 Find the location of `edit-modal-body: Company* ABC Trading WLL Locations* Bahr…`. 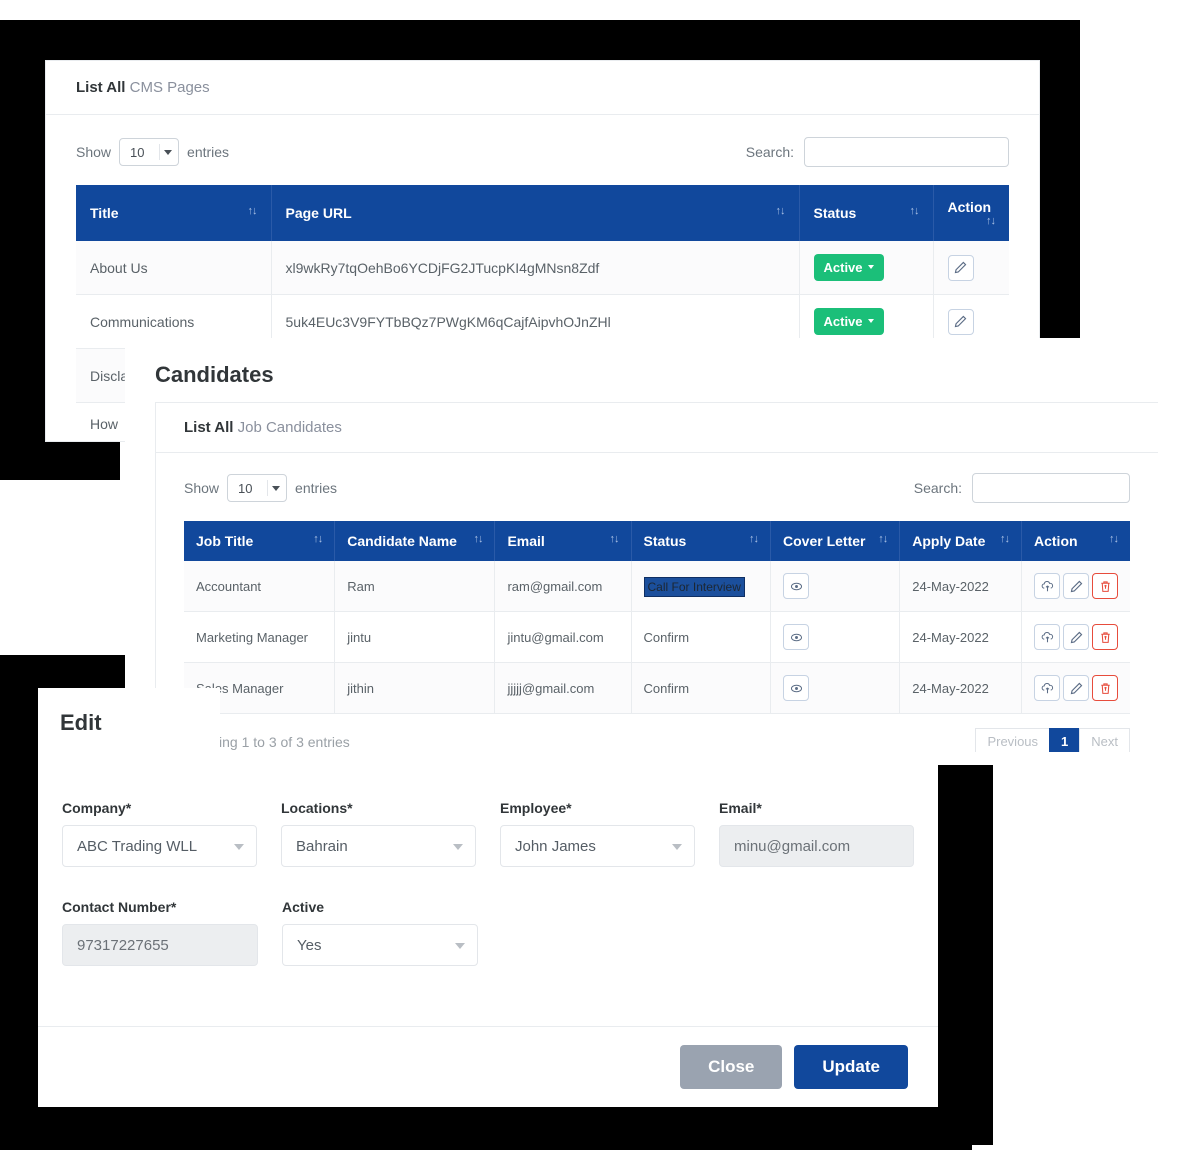

edit-modal-body: Company* ABC Trading WLL Locations* Bahr… is located at coordinates (488, 864).